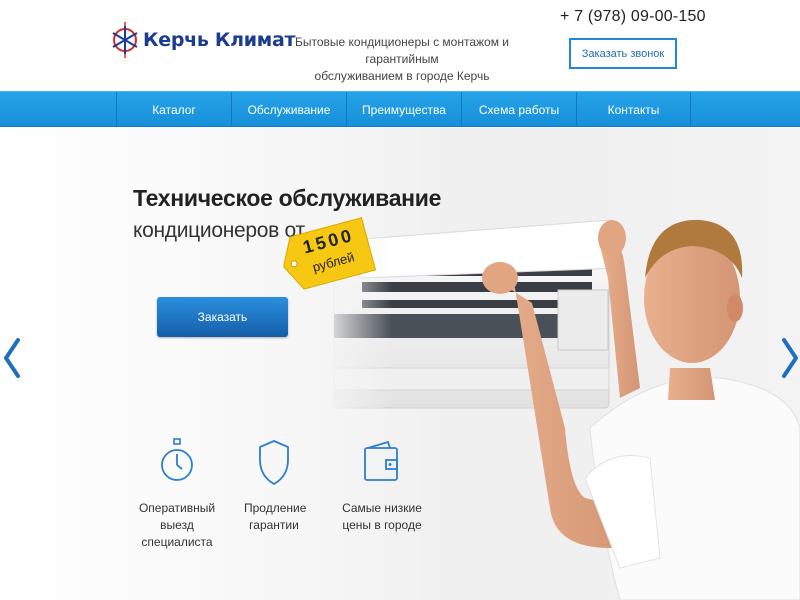 The image size is (800, 600). What do you see at coordinates (382, 486) in the screenshot?
I see `feature-low-prices: Самые низкие цены в городе` at bounding box center [382, 486].